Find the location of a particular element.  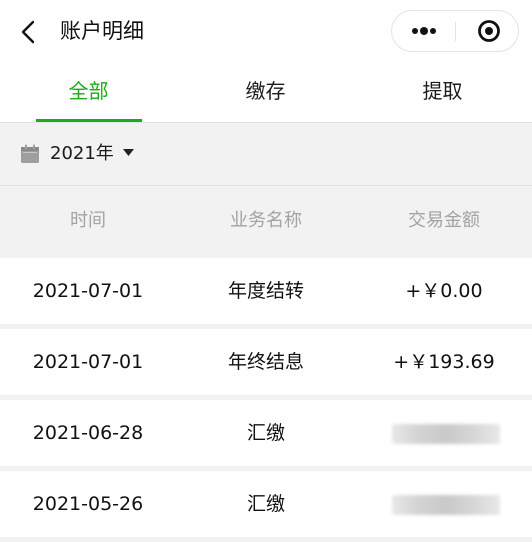

table-row: 2021-06-28 汇缴 is located at coordinates (266, 433).